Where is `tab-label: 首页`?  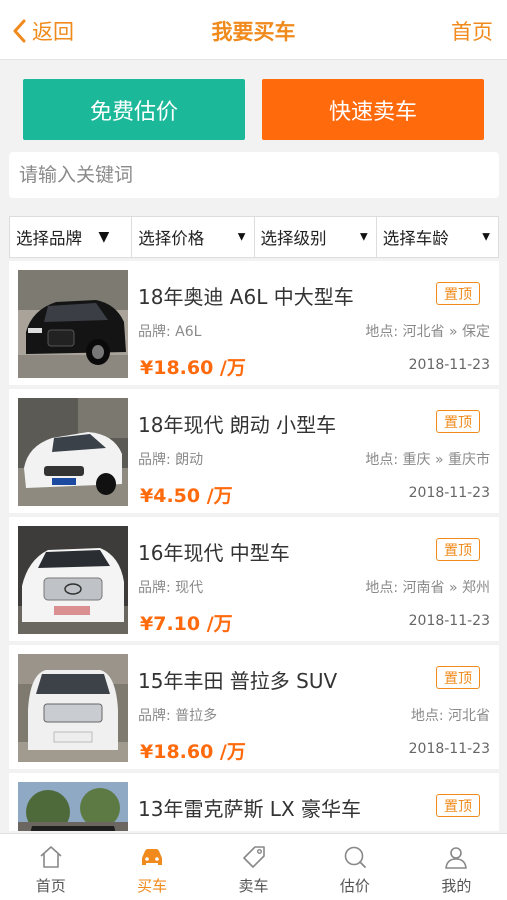 tab-label: 首页 is located at coordinates (50, 886).